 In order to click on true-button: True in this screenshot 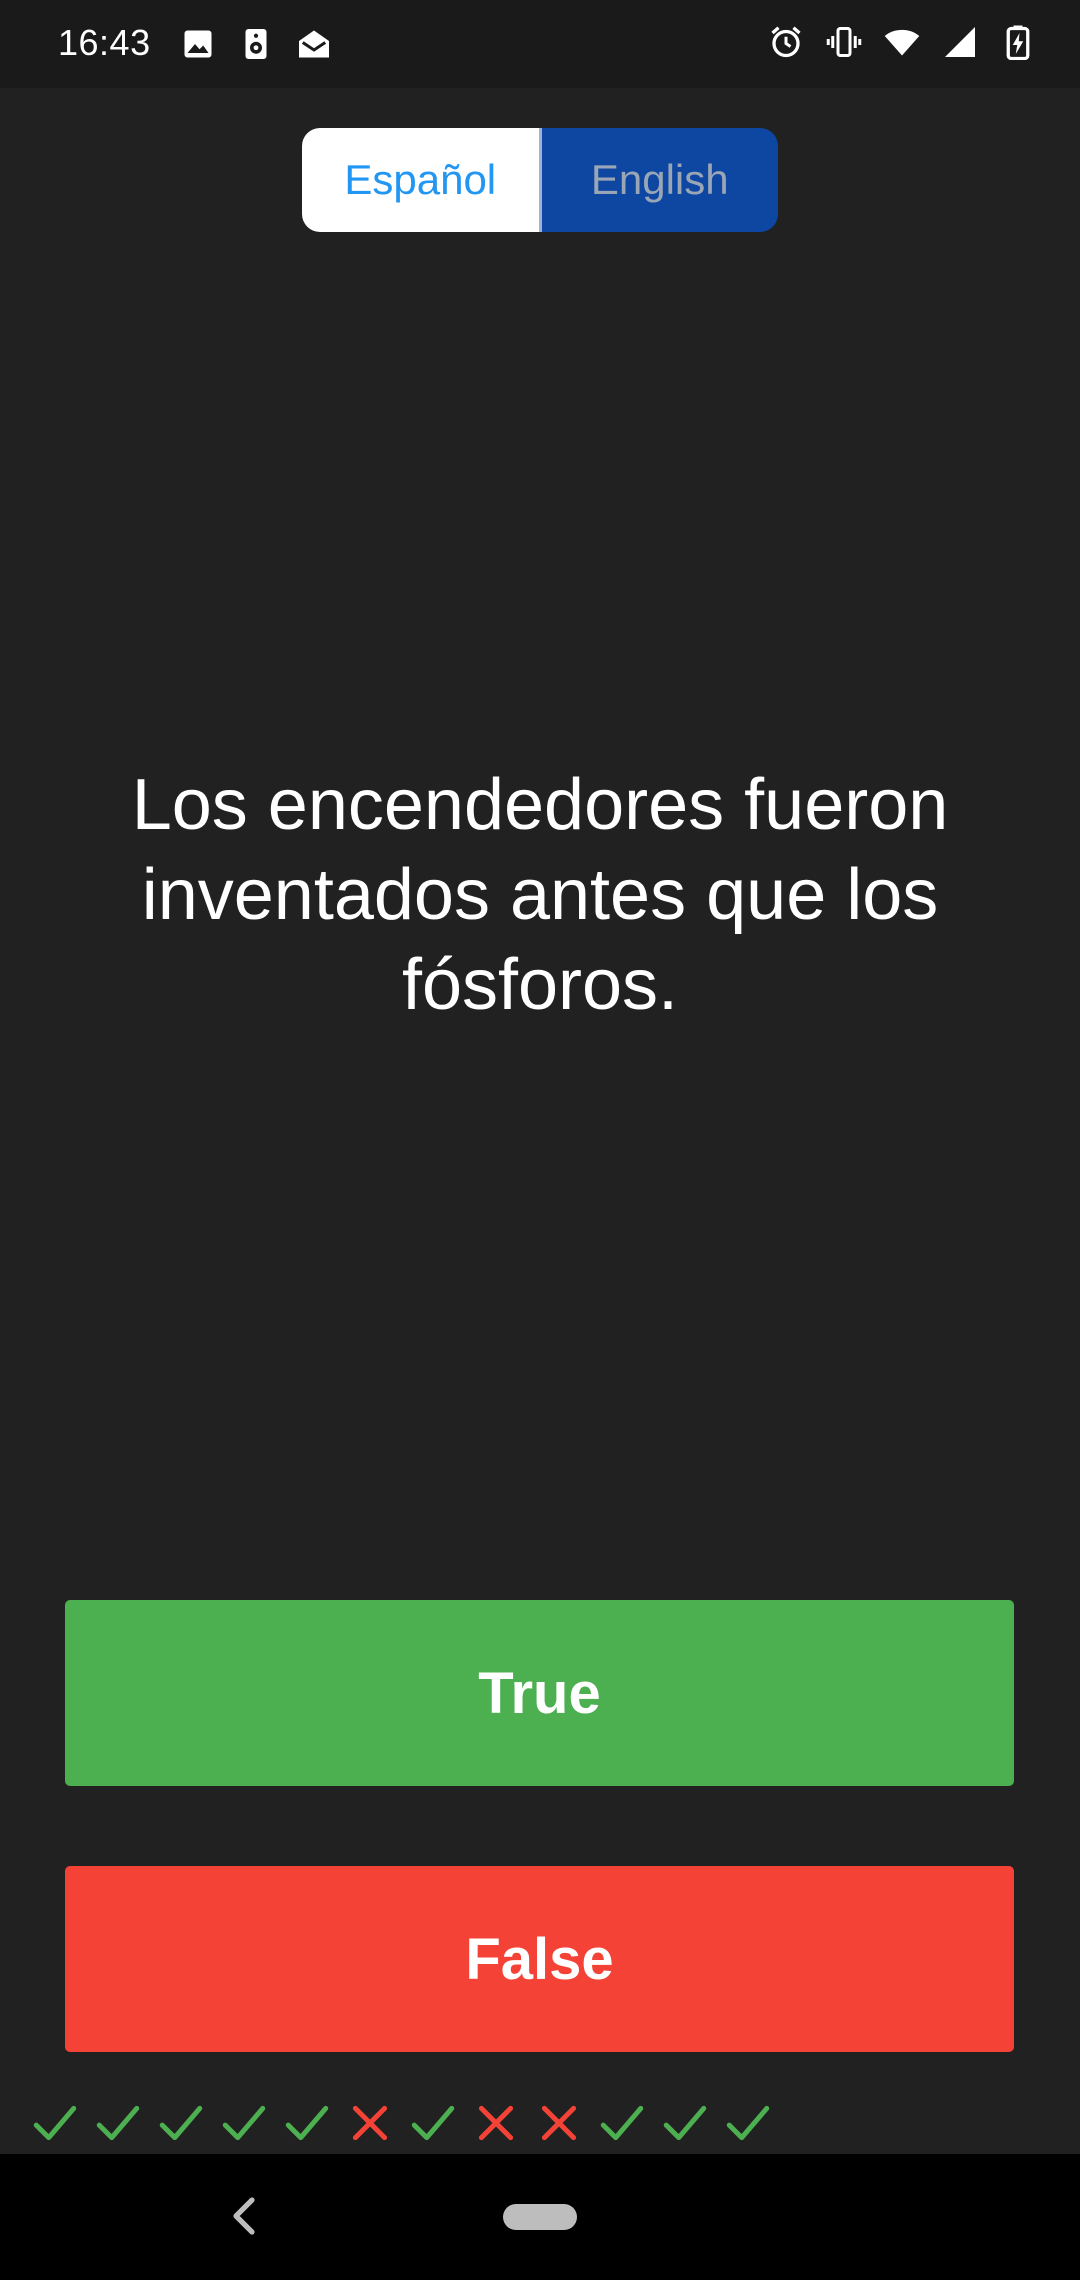, I will do `click(539, 1693)`.